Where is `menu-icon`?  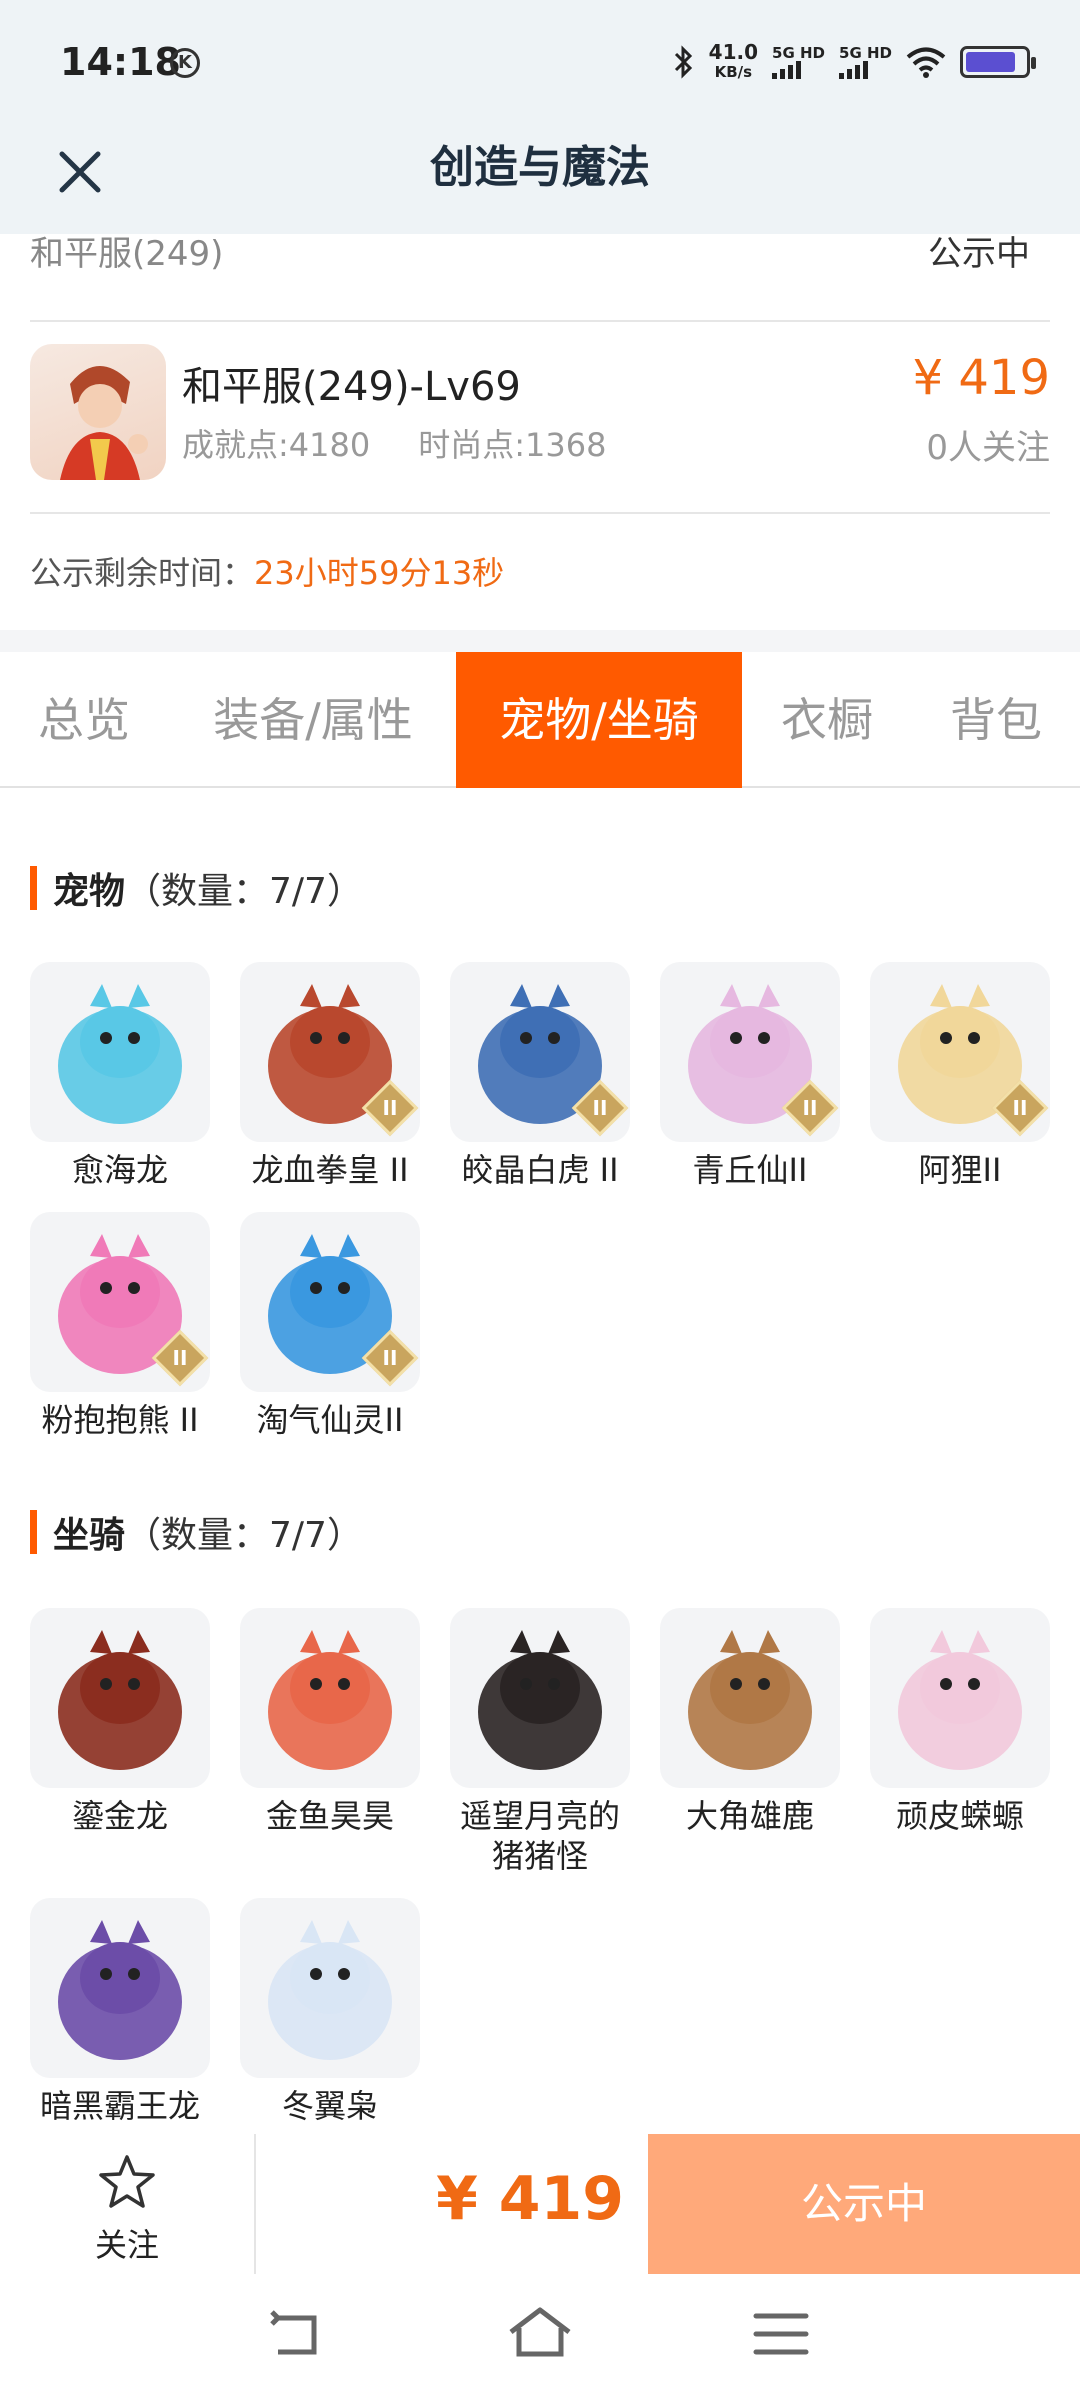
menu-icon is located at coordinates (781, 2334).